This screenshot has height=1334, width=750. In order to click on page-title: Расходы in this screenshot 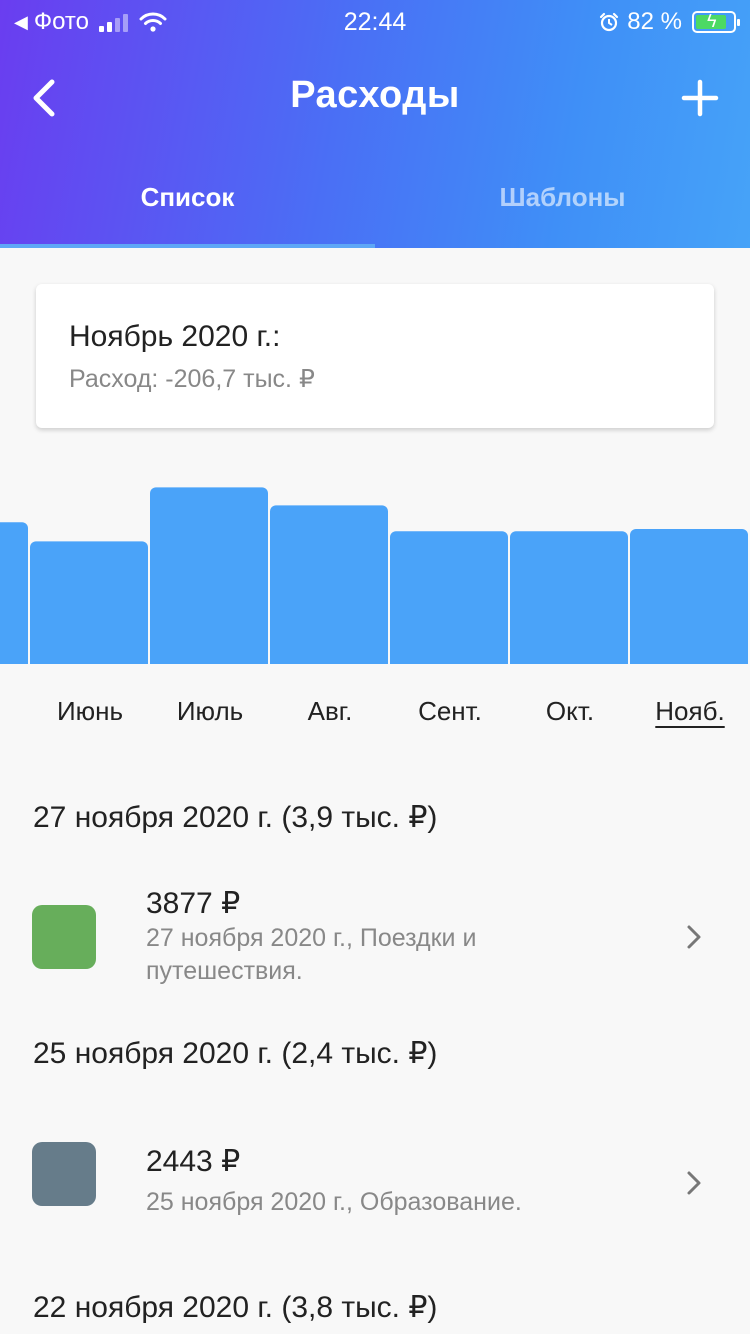, I will do `click(375, 95)`.